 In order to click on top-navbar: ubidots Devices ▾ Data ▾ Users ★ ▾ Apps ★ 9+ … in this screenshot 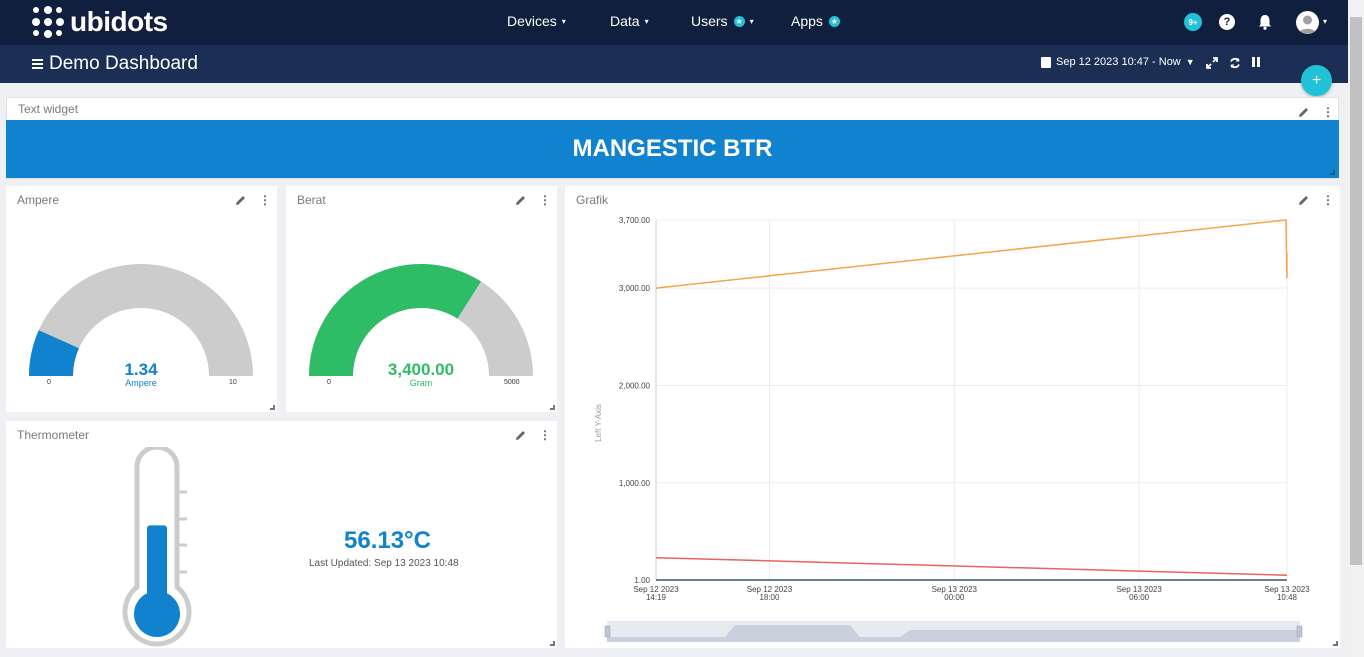, I will do `click(674, 22)`.